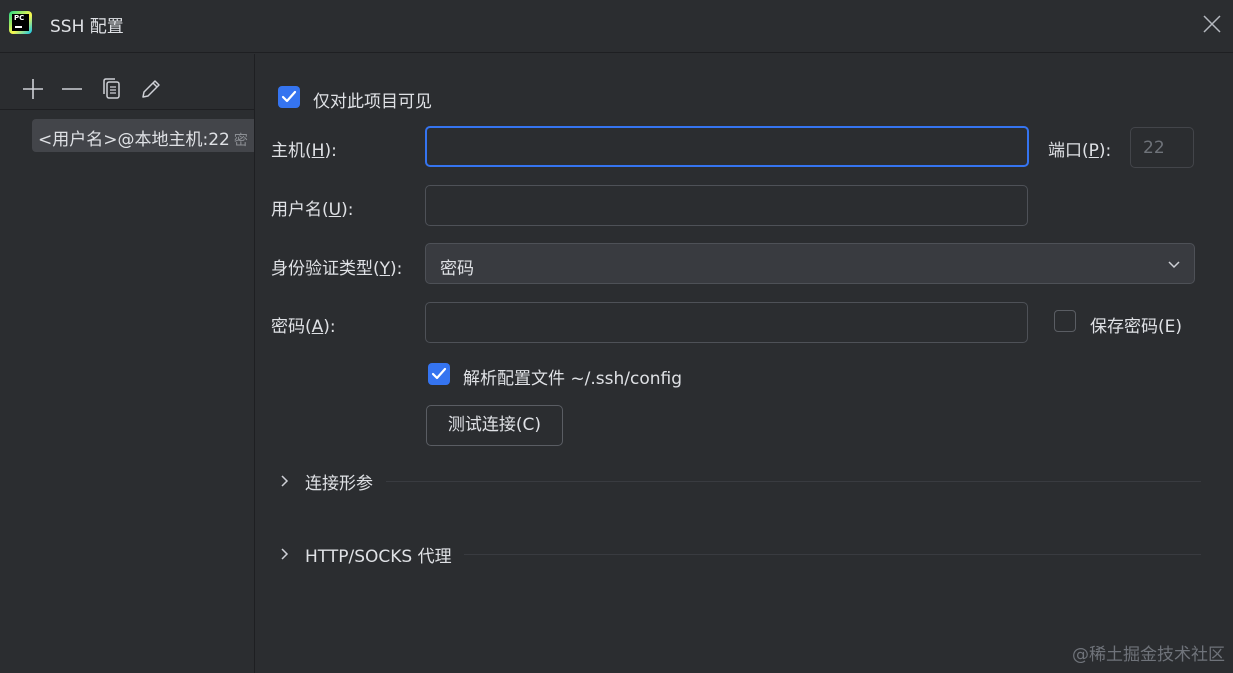 This screenshot has height=673, width=1233. What do you see at coordinates (127, 82) in the screenshot?
I see `sidebar-toolbar` at bounding box center [127, 82].